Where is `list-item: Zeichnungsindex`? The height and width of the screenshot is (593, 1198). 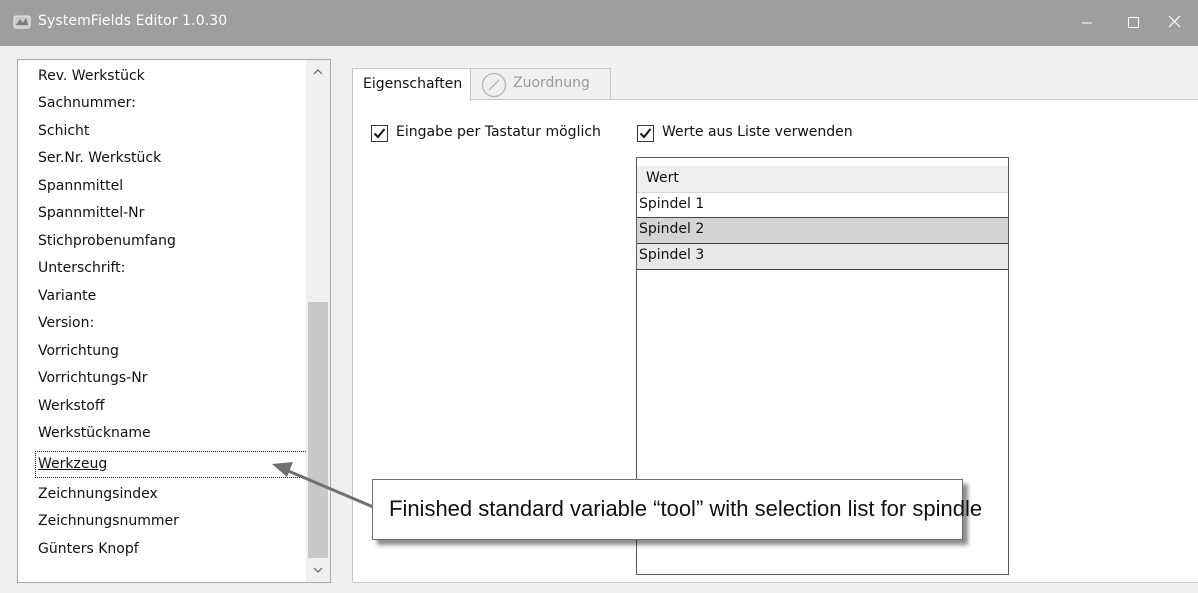 list-item: Zeichnungsindex is located at coordinates (98, 494).